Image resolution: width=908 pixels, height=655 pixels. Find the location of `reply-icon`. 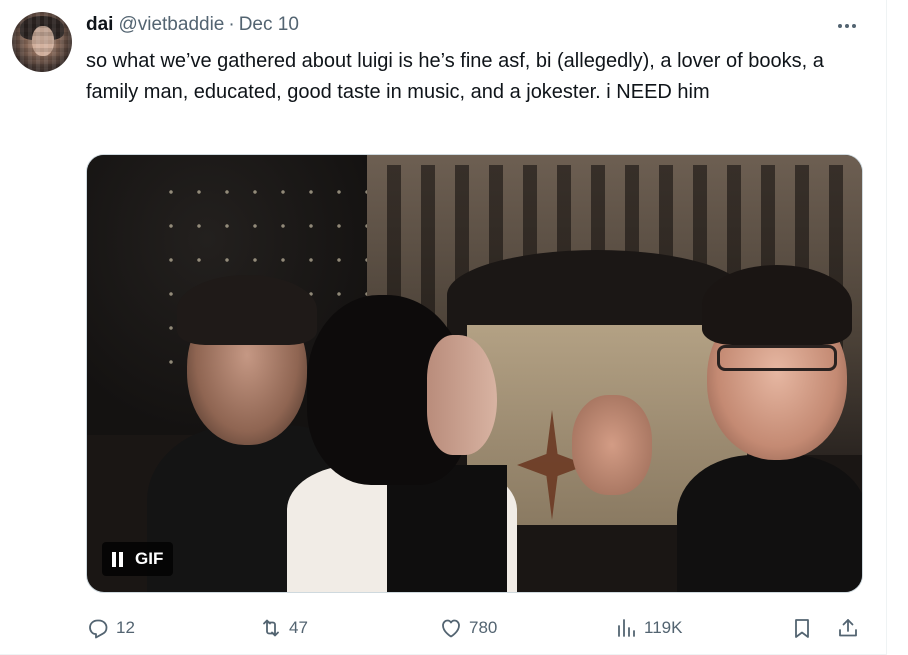

reply-icon is located at coordinates (98, 629).